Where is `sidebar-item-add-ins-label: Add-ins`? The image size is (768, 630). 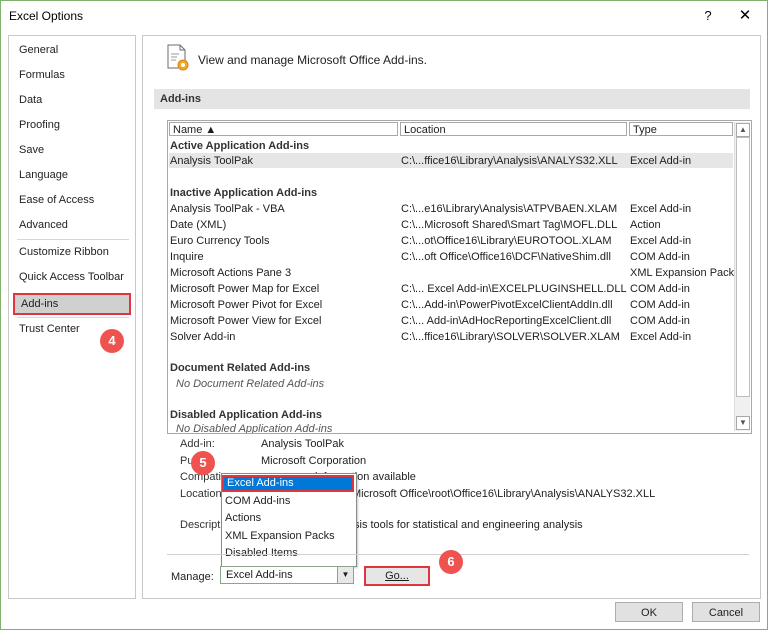
sidebar-item-add-ins-label: Add-ins is located at coordinates (40, 304).